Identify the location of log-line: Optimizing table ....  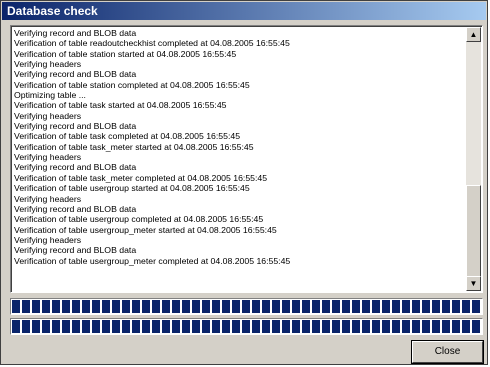
(50, 95).